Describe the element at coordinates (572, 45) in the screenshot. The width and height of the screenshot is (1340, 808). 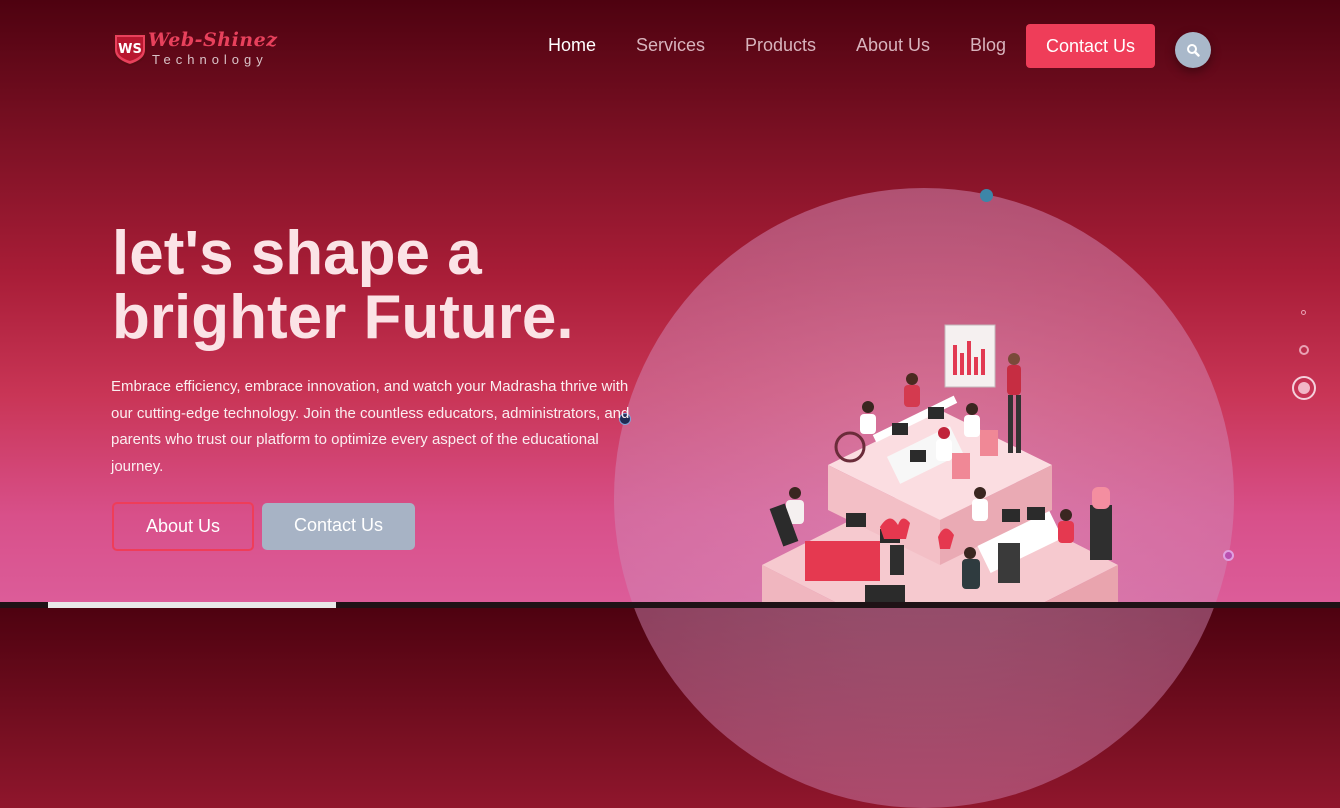
I see `nav-home: Home` at that location.